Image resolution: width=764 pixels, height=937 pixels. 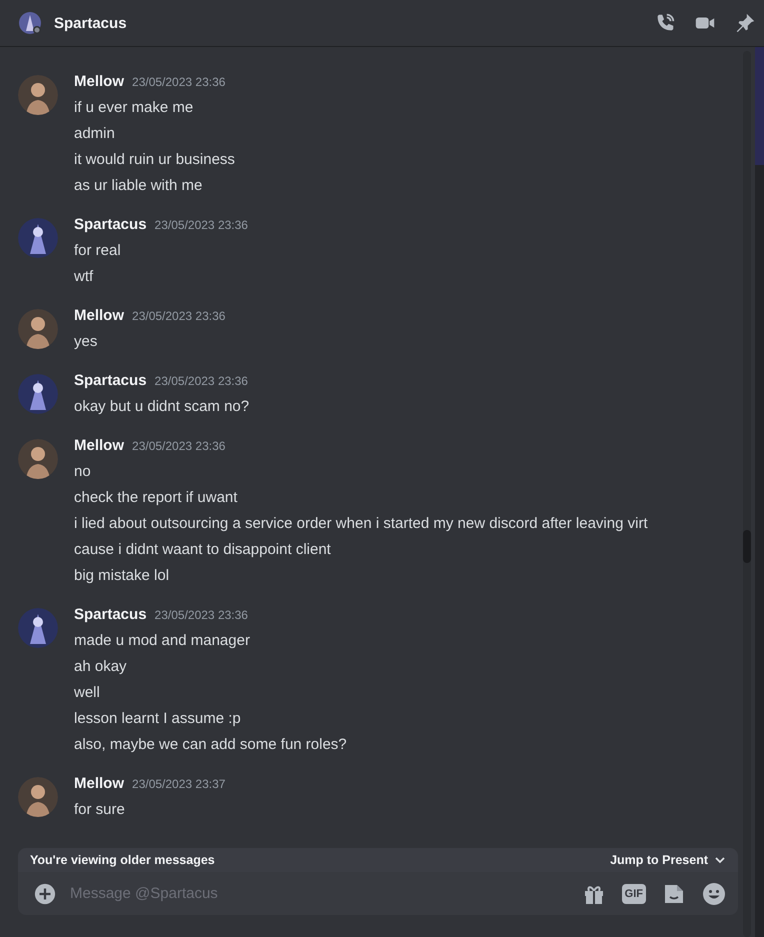 What do you see at coordinates (745, 23) in the screenshot?
I see `pin-icon` at bounding box center [745, 23].